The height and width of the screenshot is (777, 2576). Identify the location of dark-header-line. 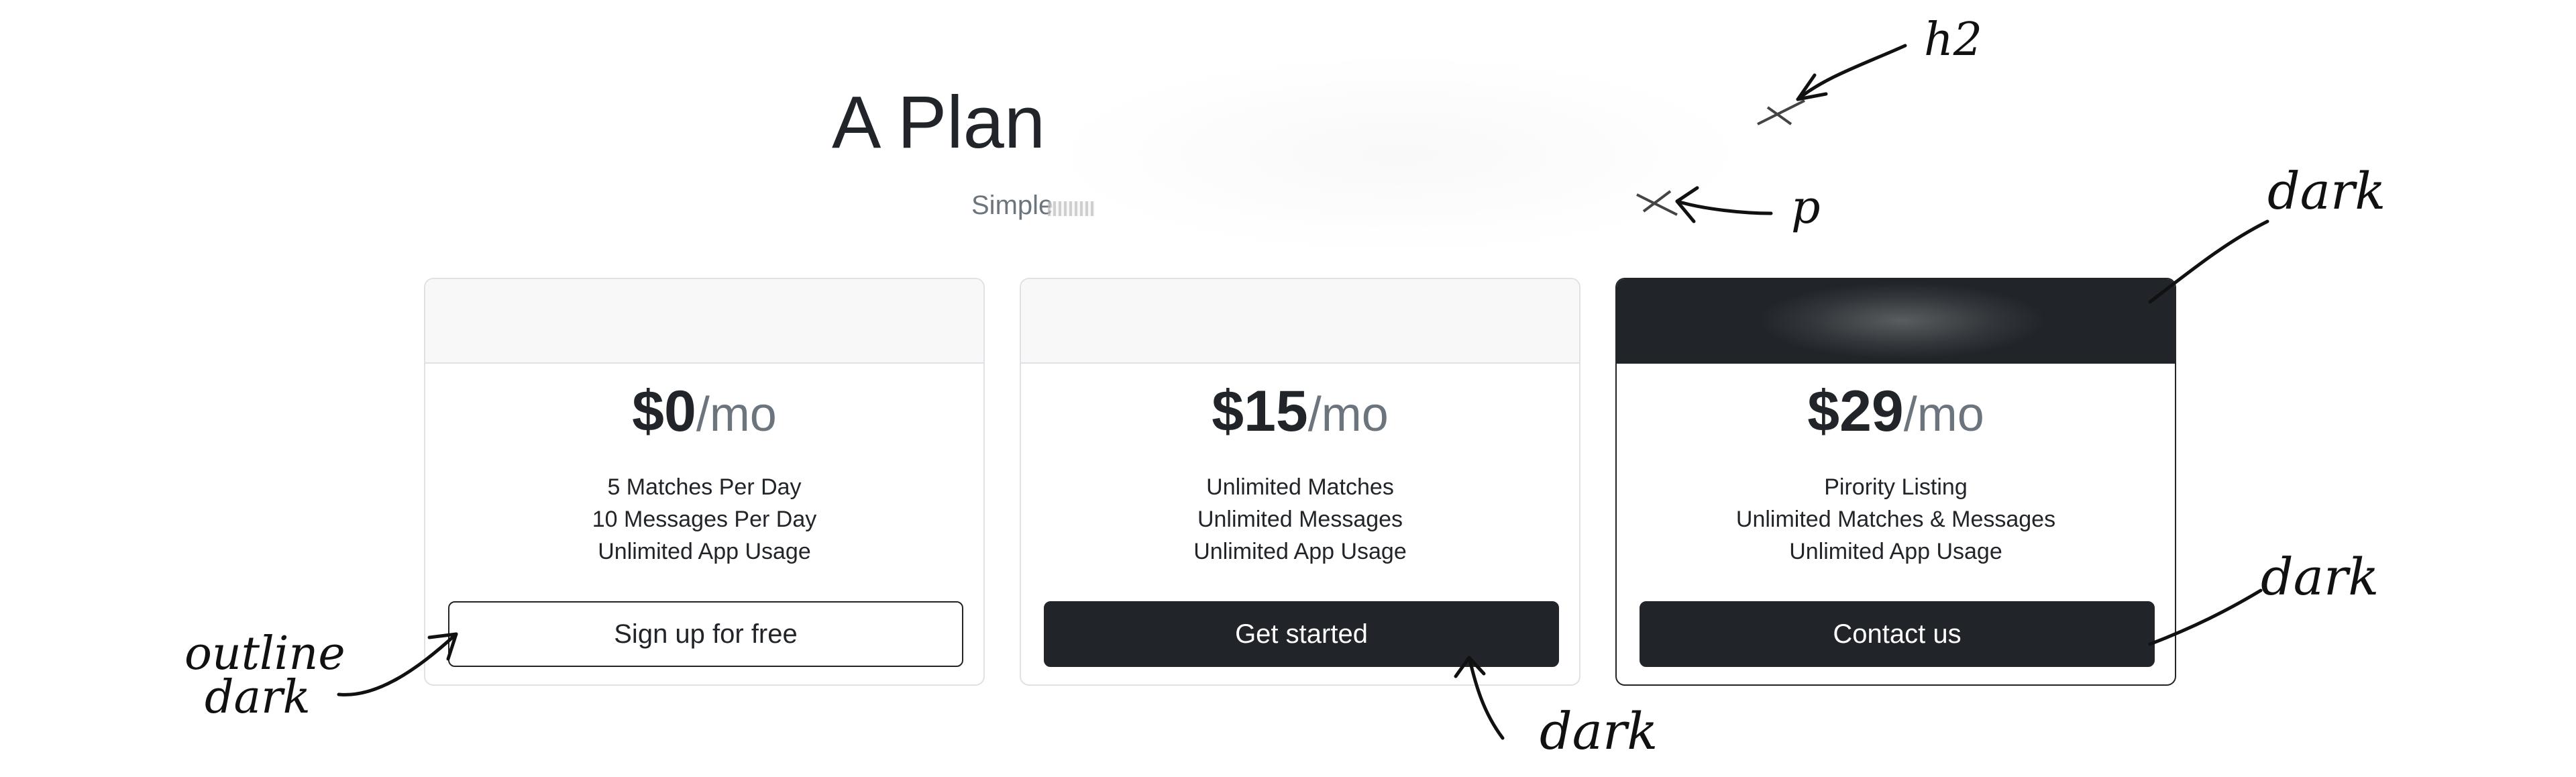
(2208, 261).